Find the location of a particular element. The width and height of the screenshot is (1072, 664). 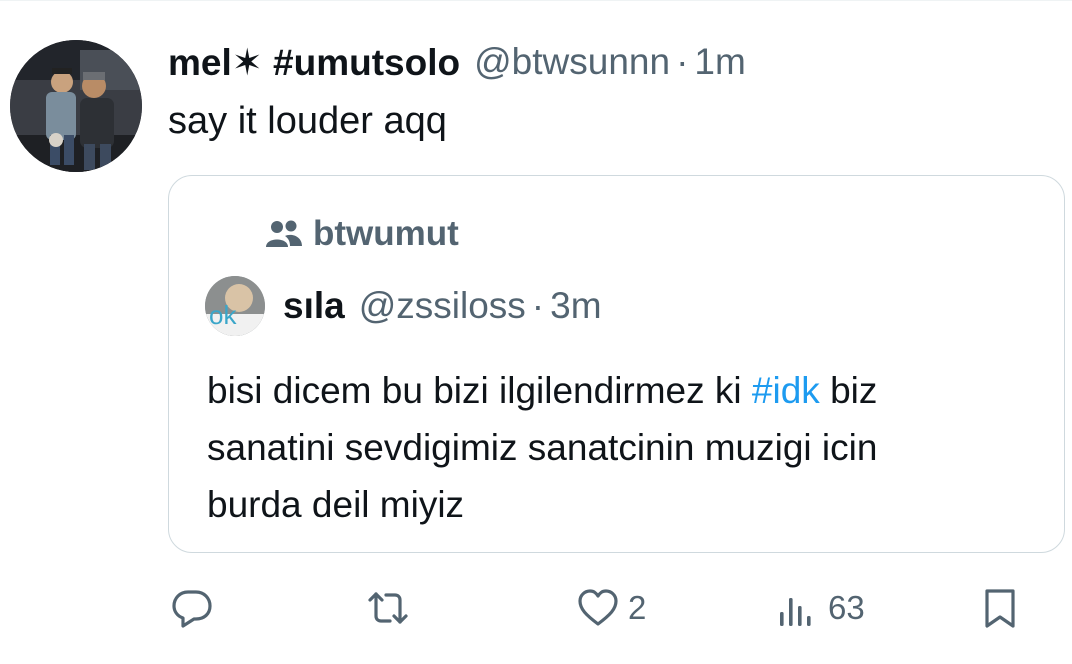

avatar-ok-text: ok is located at coordinates (223, 315).